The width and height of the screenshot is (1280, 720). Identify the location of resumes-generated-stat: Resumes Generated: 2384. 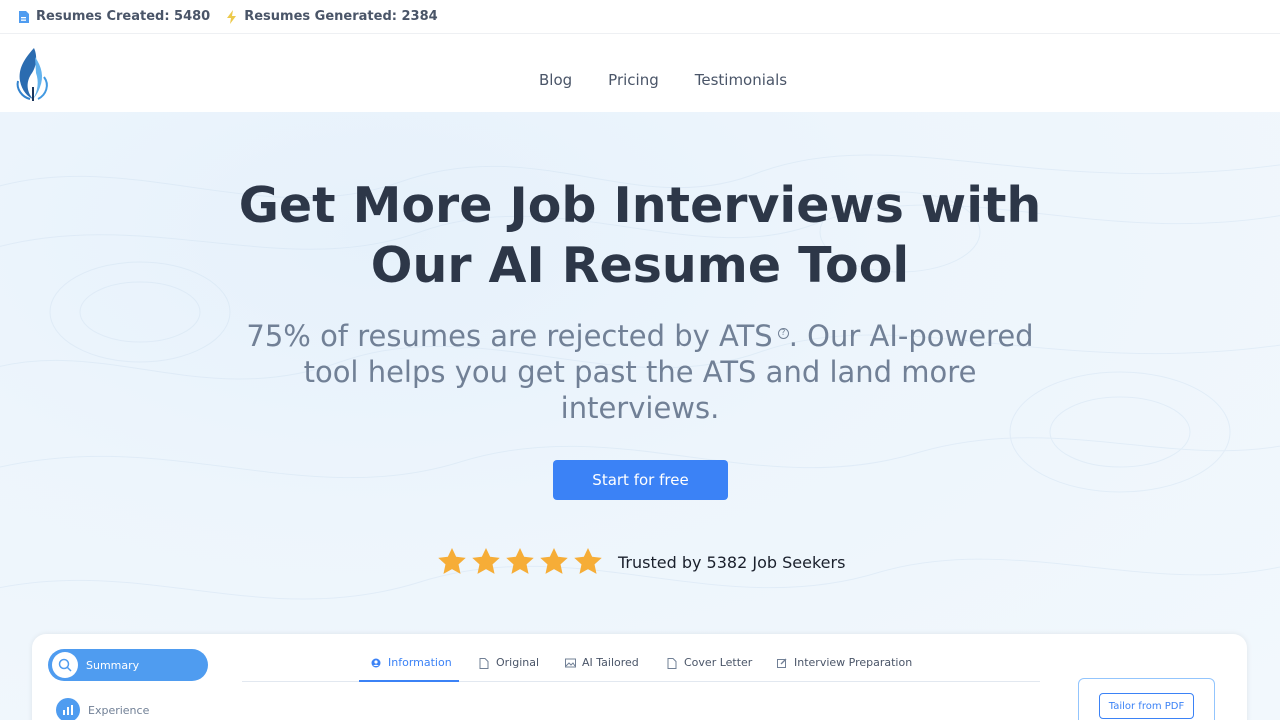
(332, 16).